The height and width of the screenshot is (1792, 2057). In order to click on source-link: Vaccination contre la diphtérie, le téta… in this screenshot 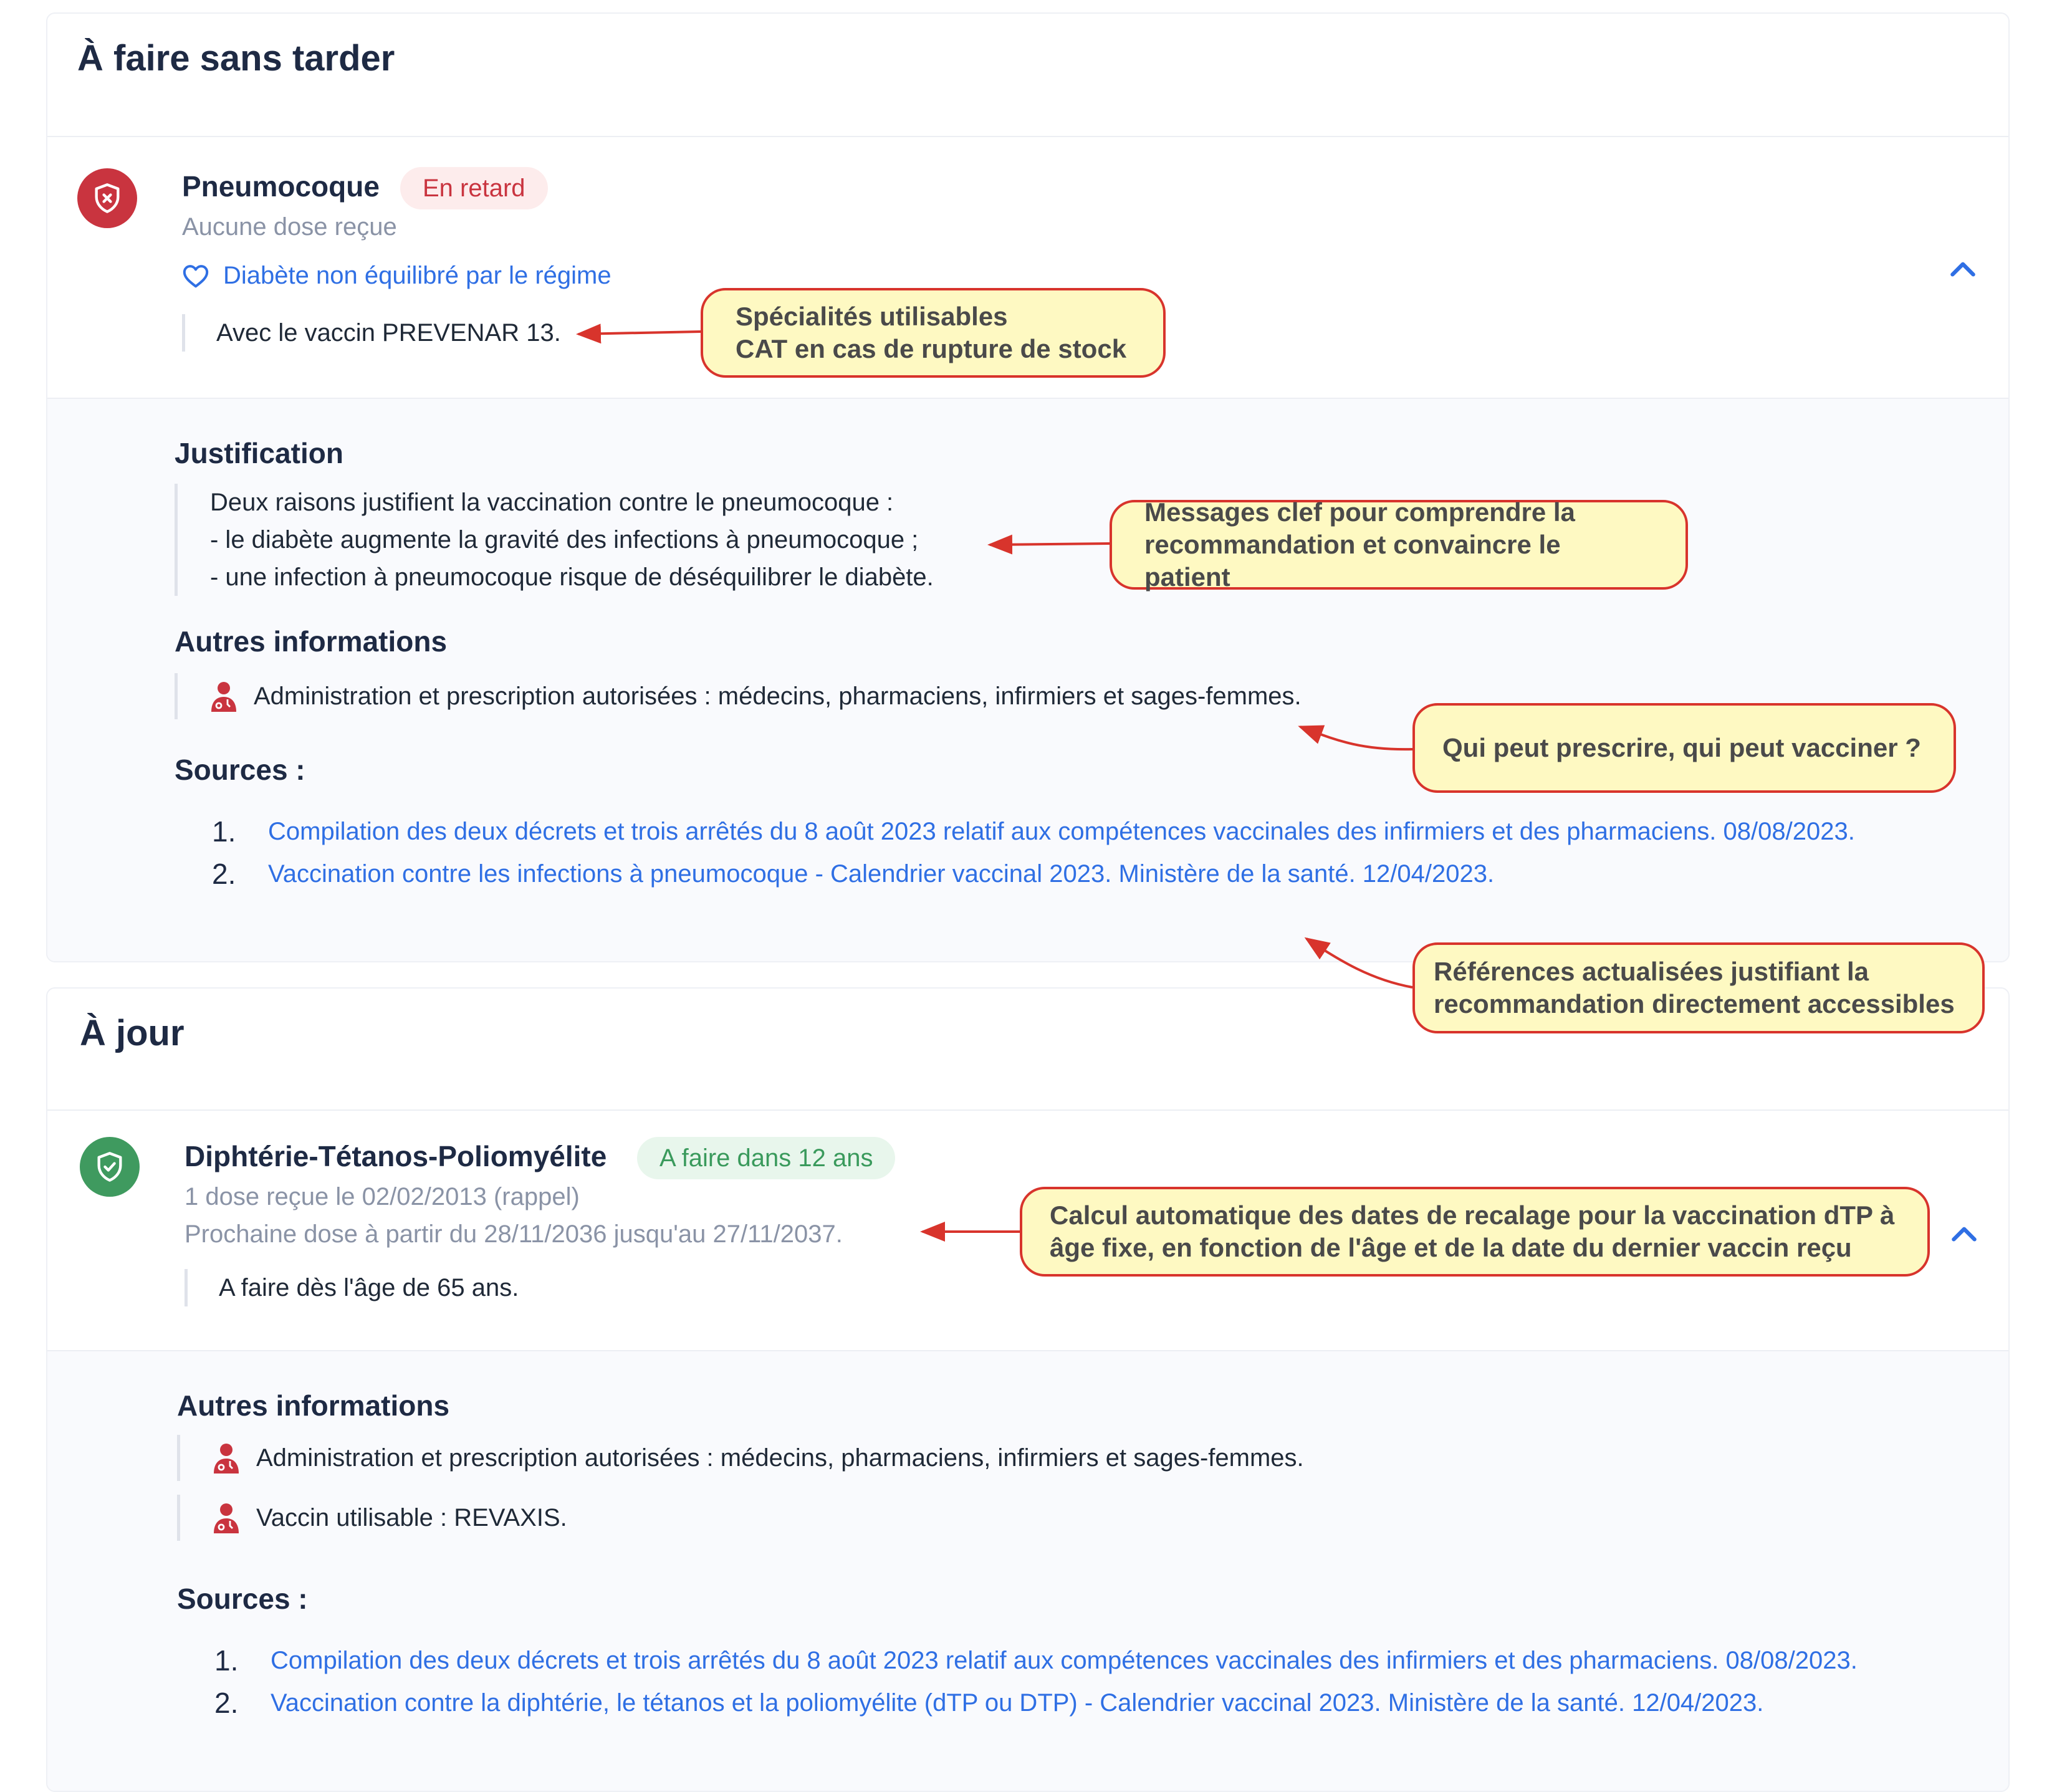, I will do `click(1109, 1703)`.